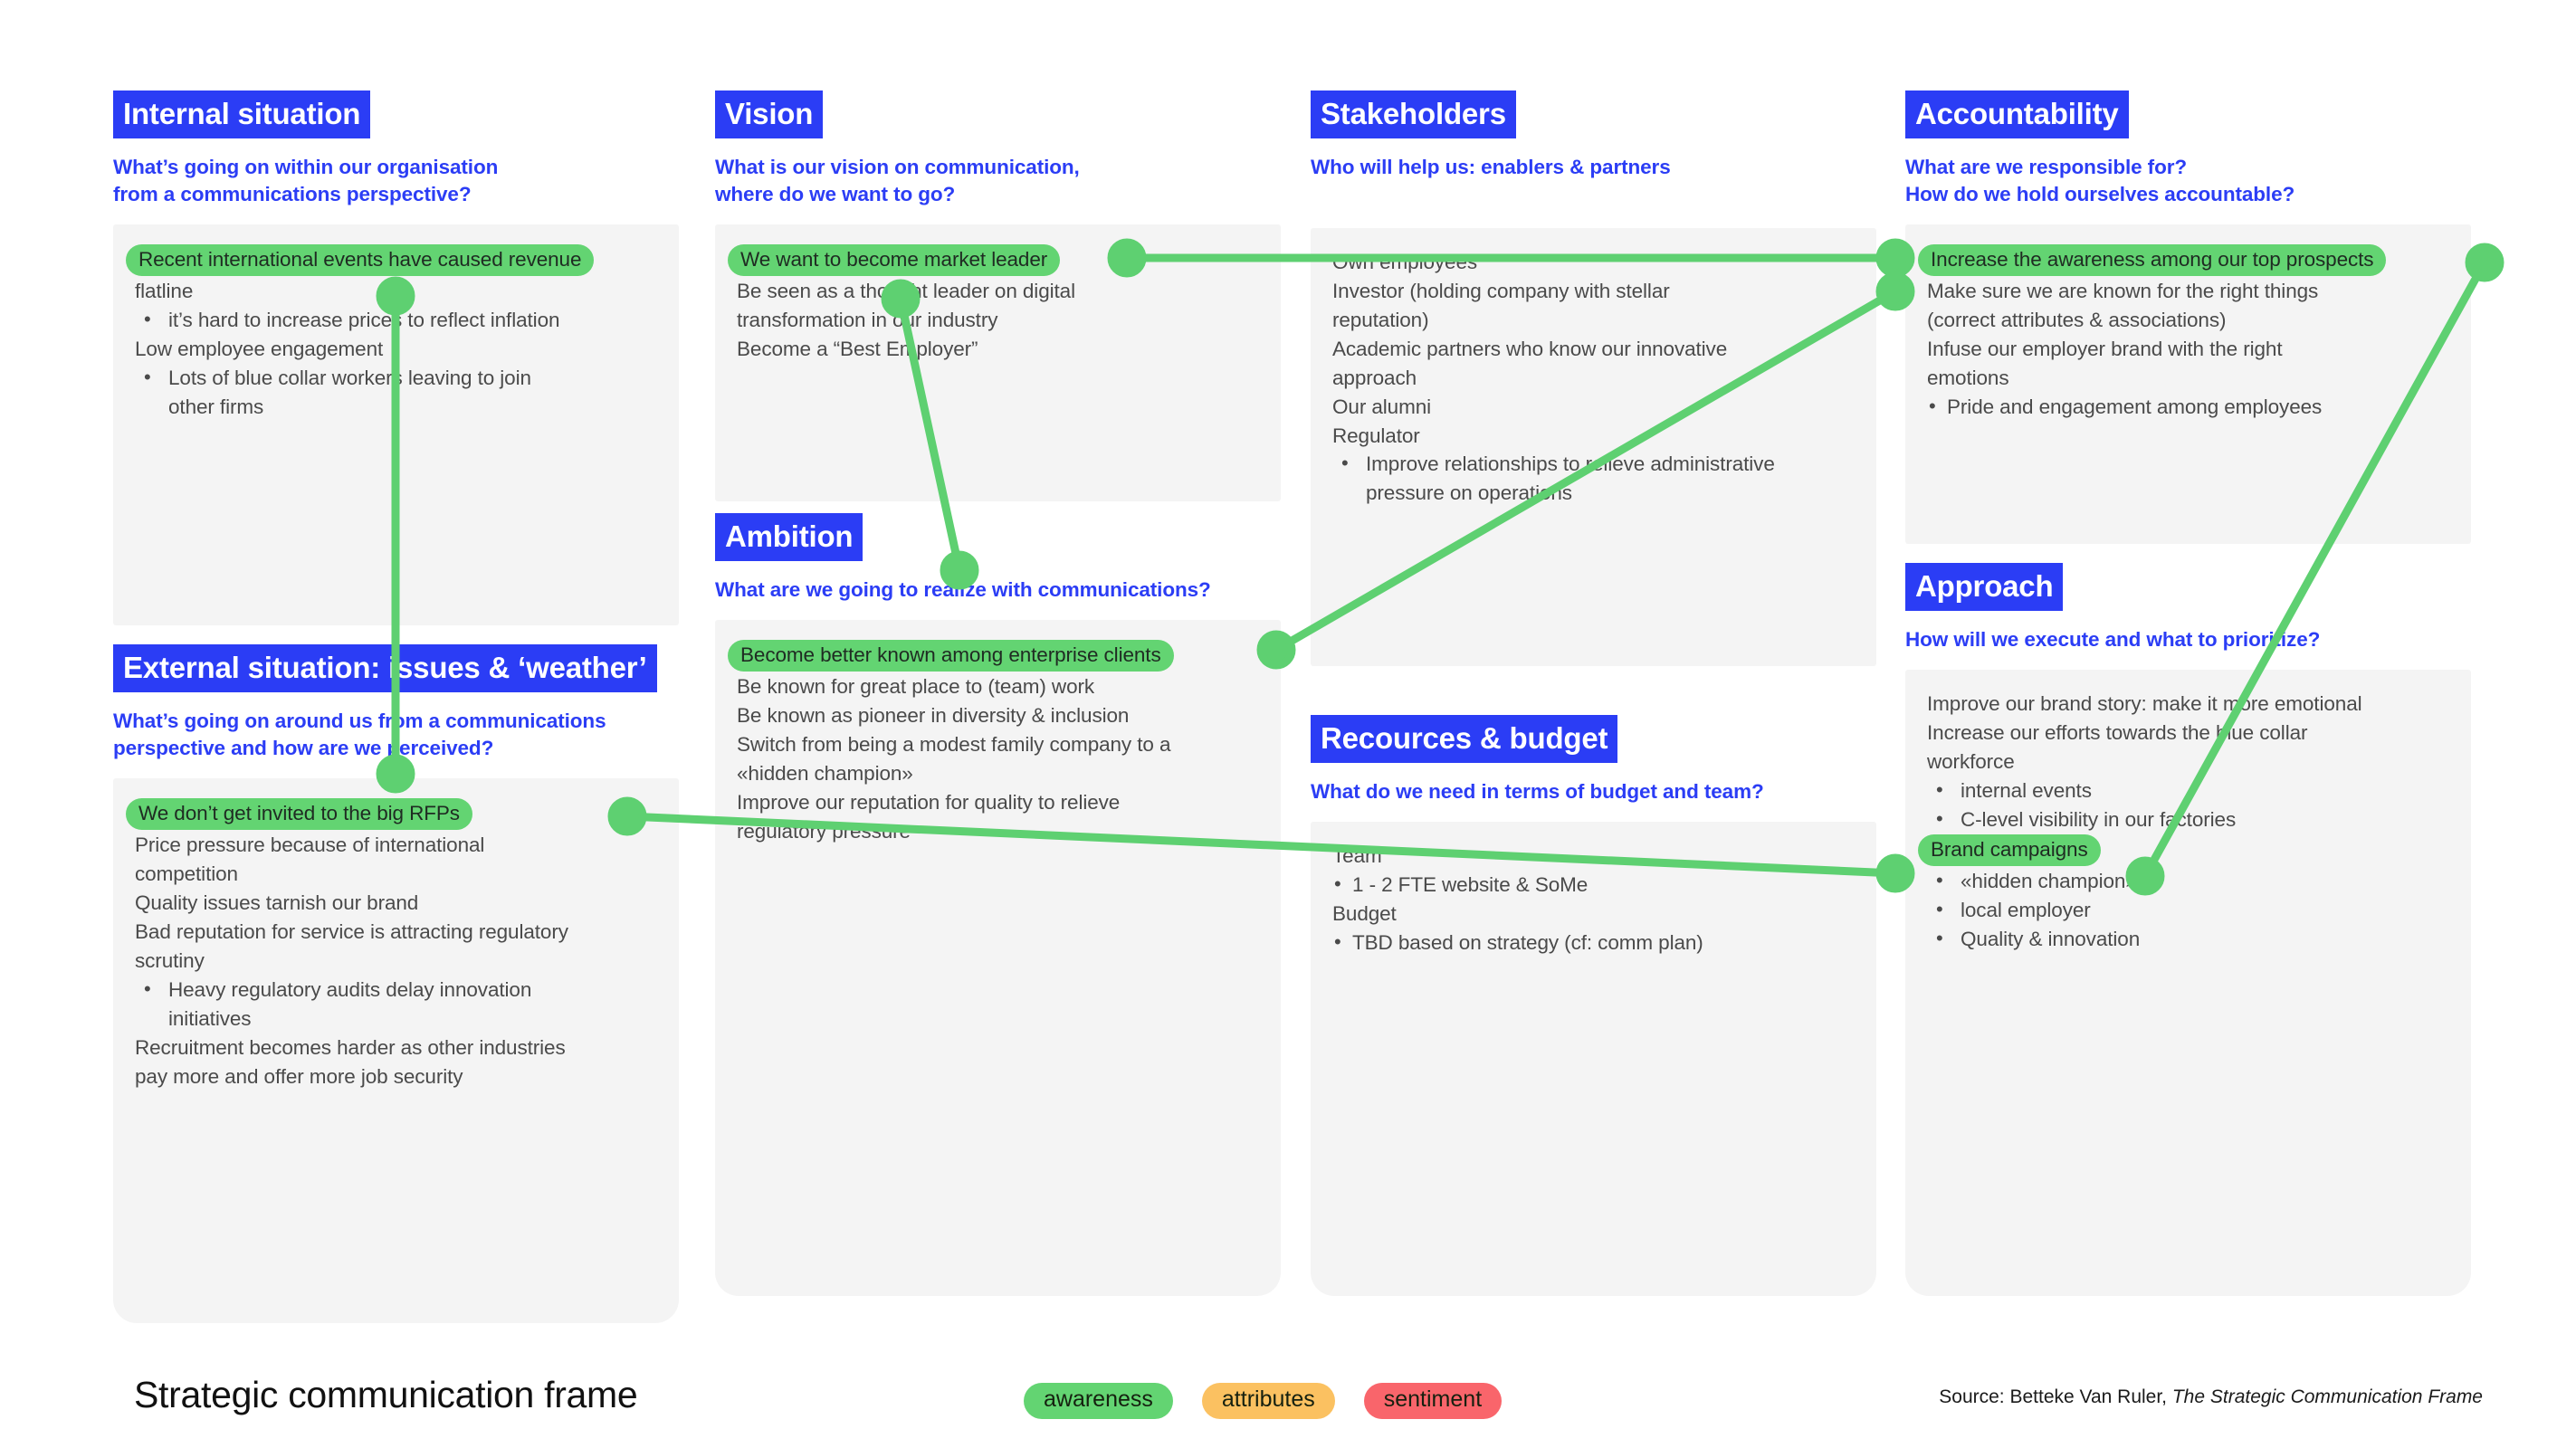 This screenshot has height=1448, width=2576. Describe the element at coordinates (1268, 1401) in the screenshot. I see `legend-pill-attributes: attributes` at that location.